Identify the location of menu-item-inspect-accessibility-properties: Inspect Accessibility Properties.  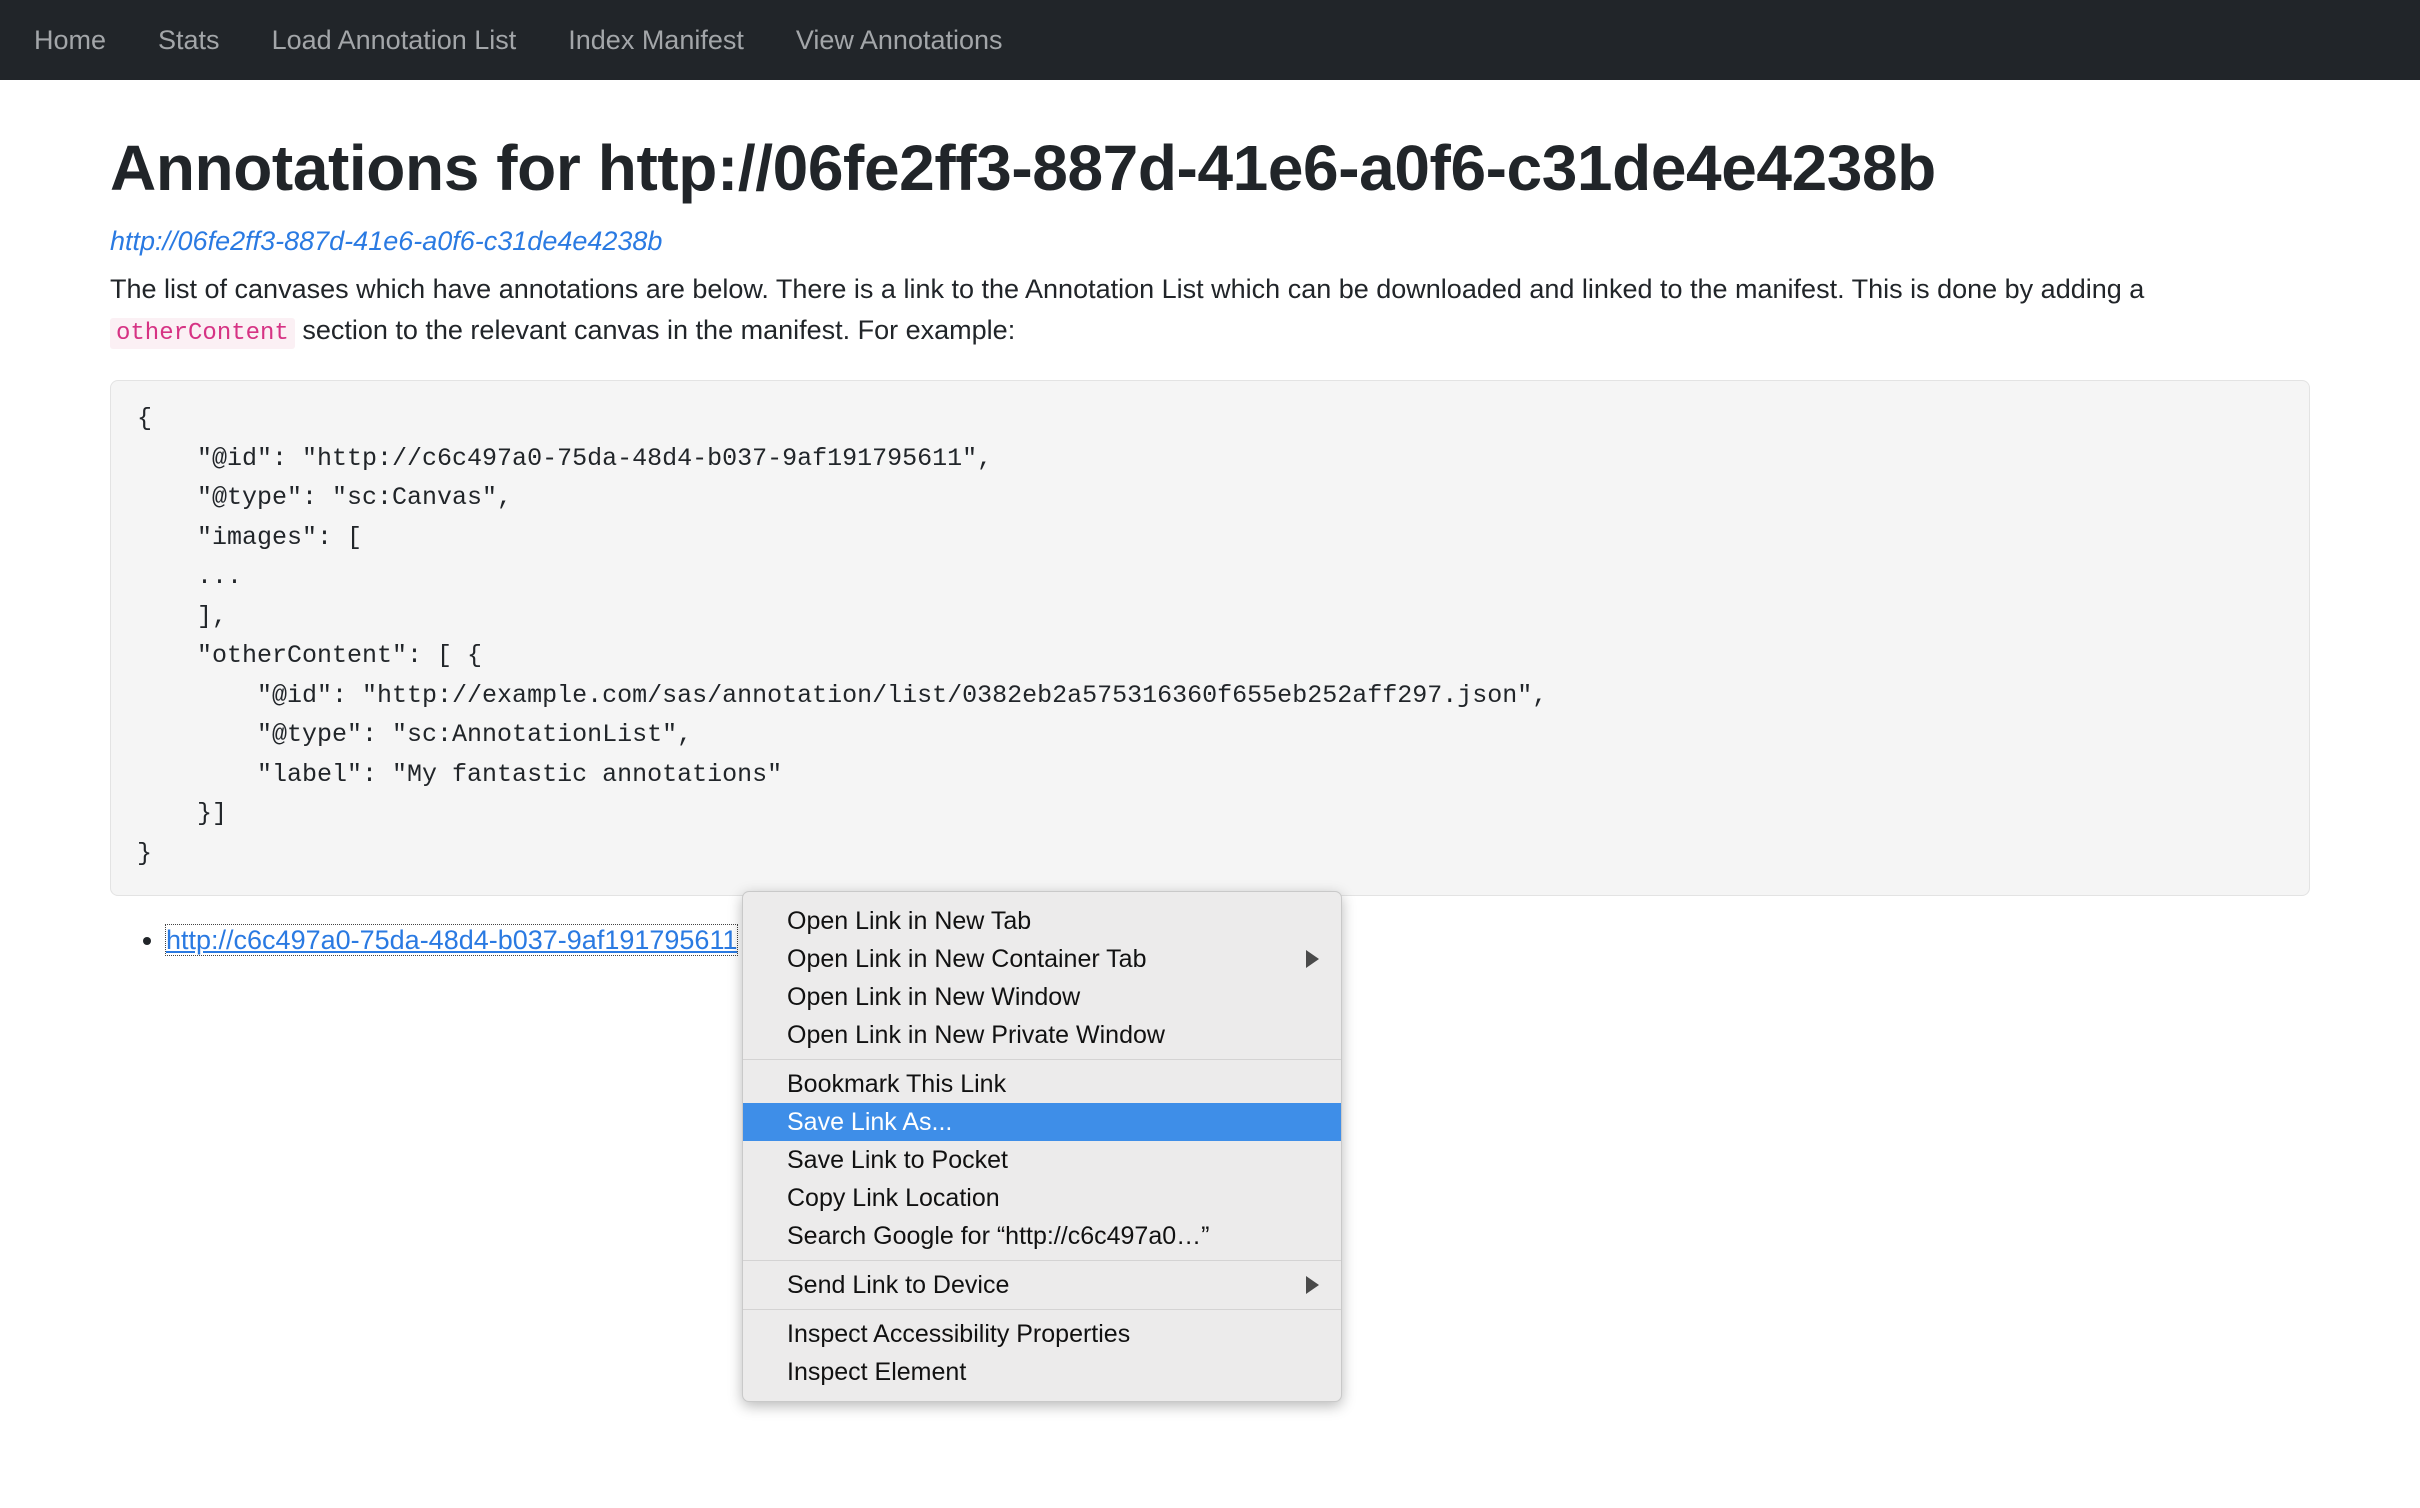
(1042, 1334).